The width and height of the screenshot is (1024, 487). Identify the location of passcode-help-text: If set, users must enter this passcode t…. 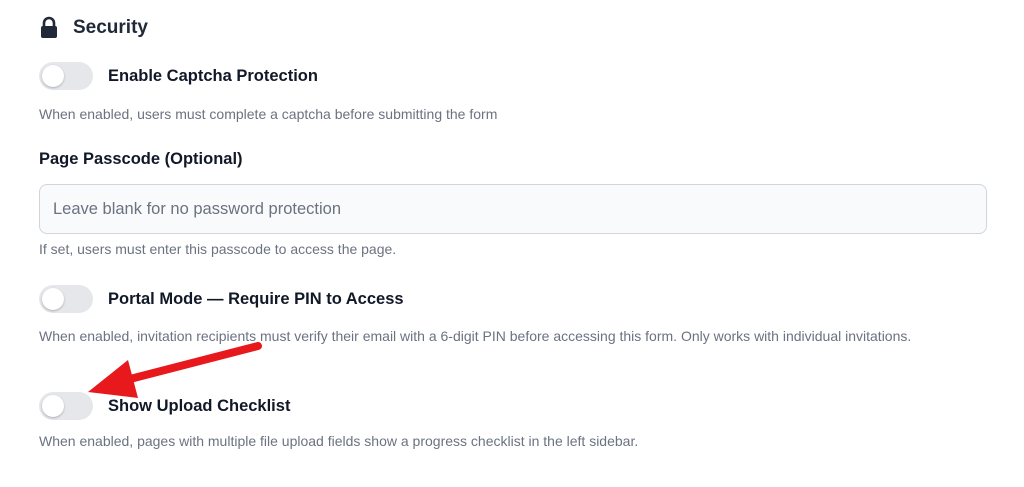
(218, 249).